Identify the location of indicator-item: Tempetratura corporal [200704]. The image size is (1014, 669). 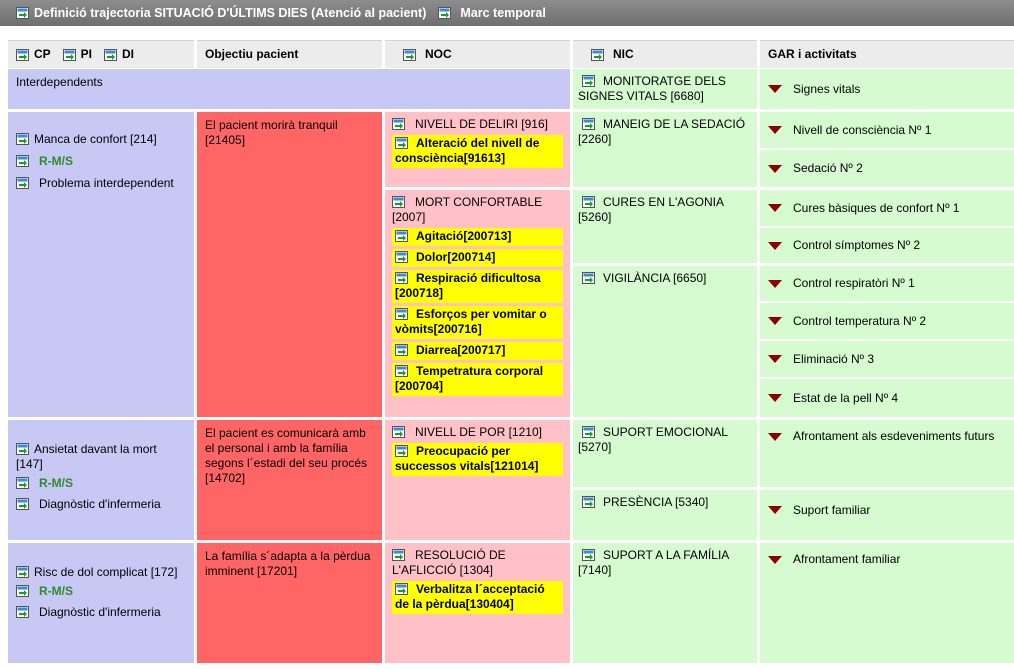
(477, 379).